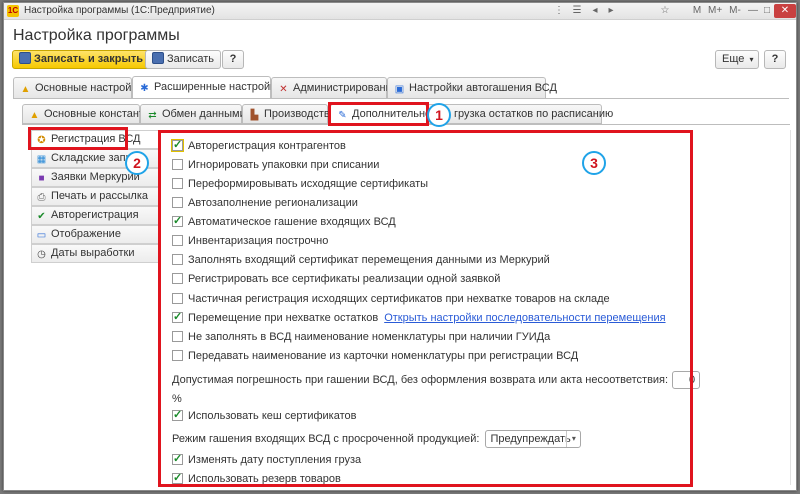 This screenshot has height=494, width=800. I want to click on page-title: Настройка программы, so click(96, 35).